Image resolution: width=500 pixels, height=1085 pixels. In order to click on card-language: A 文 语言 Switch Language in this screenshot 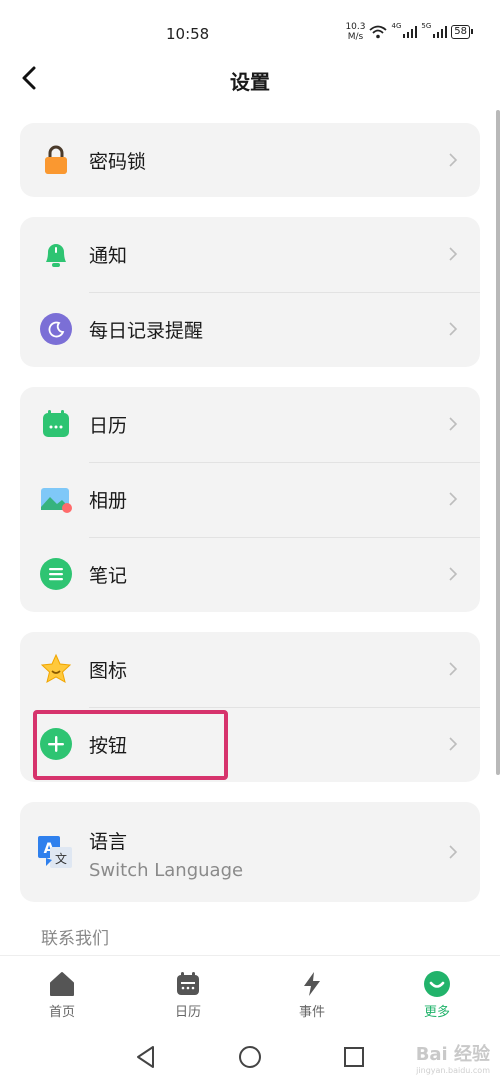, I will do `click(250, 852)`.